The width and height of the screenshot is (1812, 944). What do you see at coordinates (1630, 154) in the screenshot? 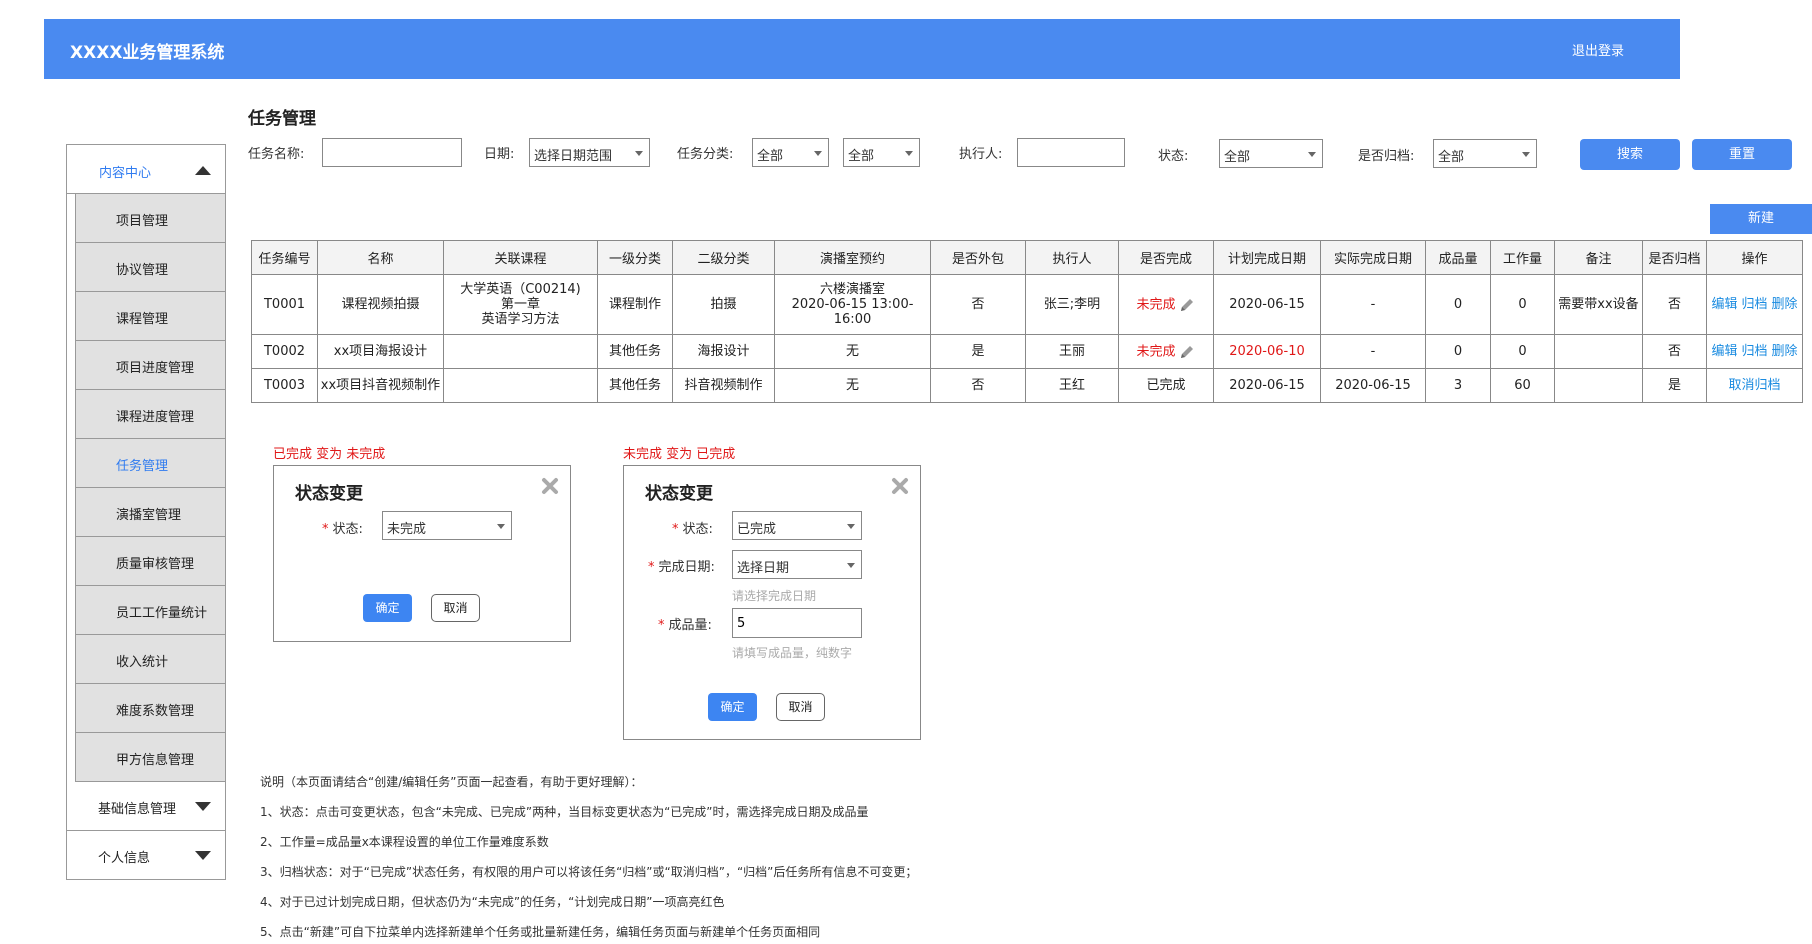
I see `search-button: 搜索` at bounding box center [1630, 154].